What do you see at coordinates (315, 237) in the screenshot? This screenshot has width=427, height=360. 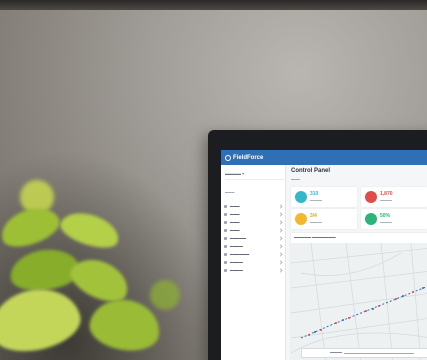 I see `map-title: ▬▬▬▬▬ ▬▬▬▬▬▬▬` at bounding box center [315, 237].